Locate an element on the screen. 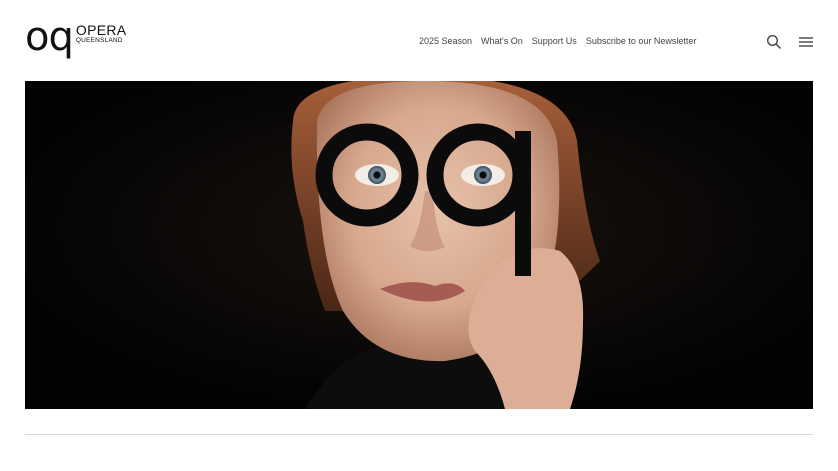 This screenshot has width=838, height=471. search-button is located at coordinates (774, 42).